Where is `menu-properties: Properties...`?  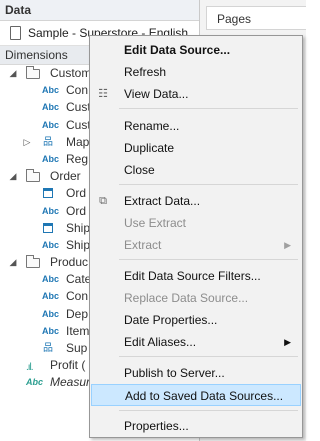 menu-properties: Properties... is located at coordinates (196, 426).